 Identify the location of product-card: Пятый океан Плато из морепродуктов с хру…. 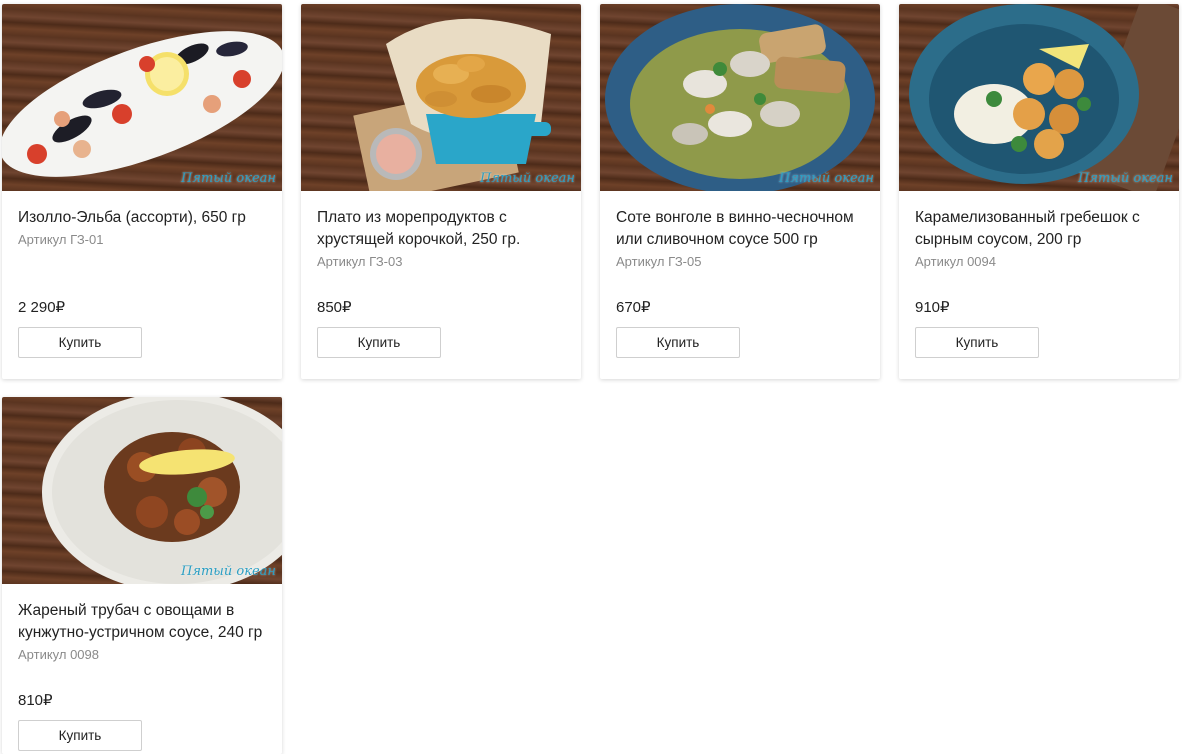
(441, 191).